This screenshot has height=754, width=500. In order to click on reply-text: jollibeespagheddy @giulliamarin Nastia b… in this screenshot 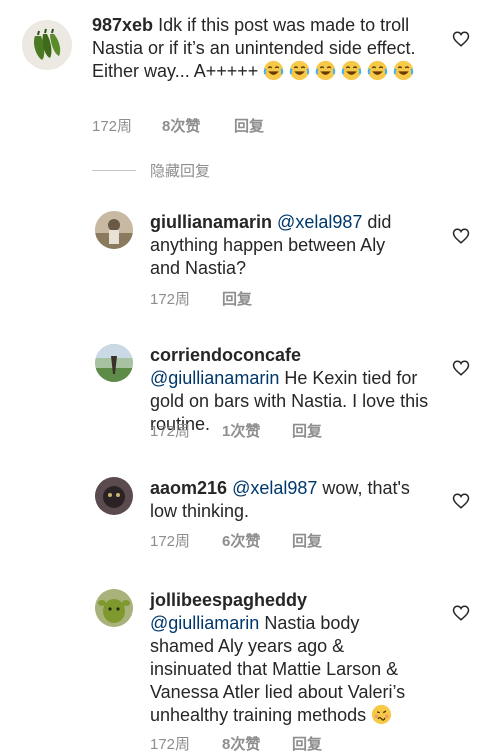, I will do `click(280, 658)`.